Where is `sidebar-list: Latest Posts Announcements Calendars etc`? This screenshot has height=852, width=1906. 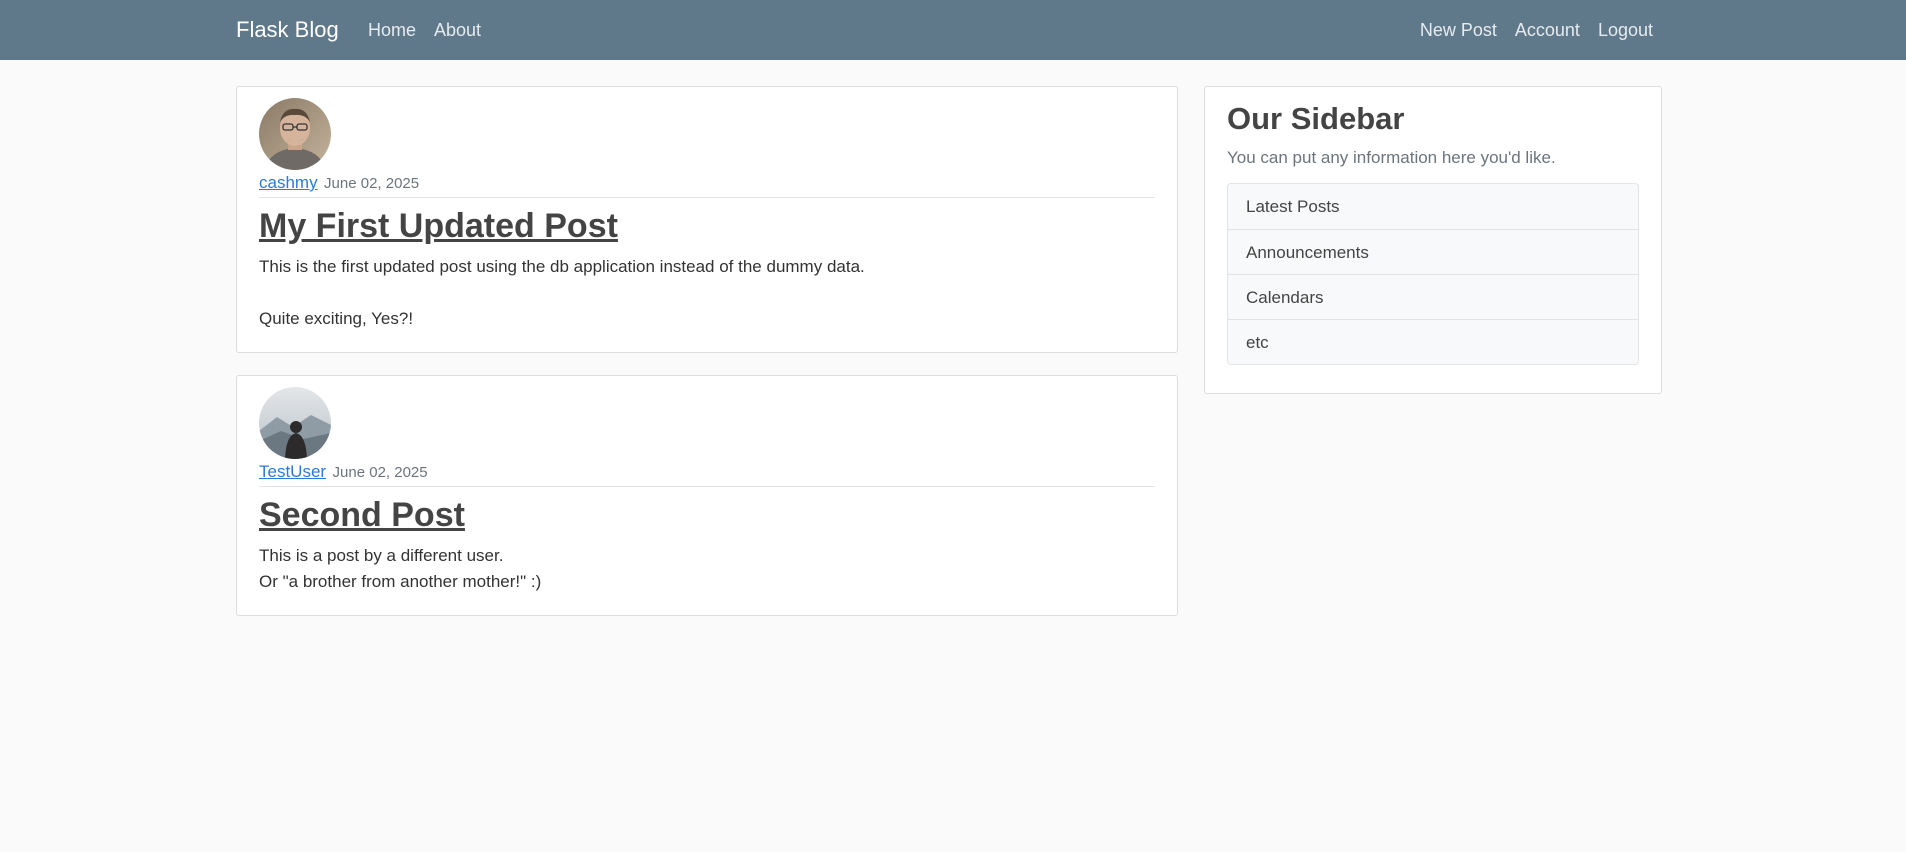 sidebar-list: Latest Posts Announcements Calendars etc is located at coordinates (1433, 274).